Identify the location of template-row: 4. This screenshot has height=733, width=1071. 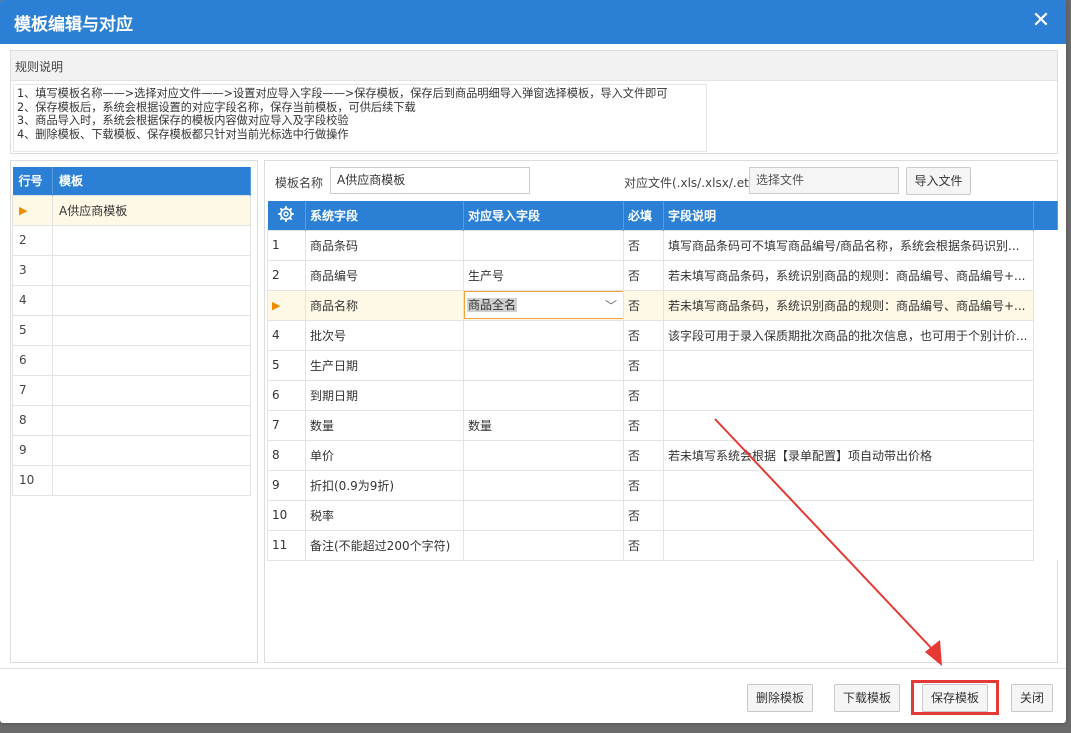
(131, 300).